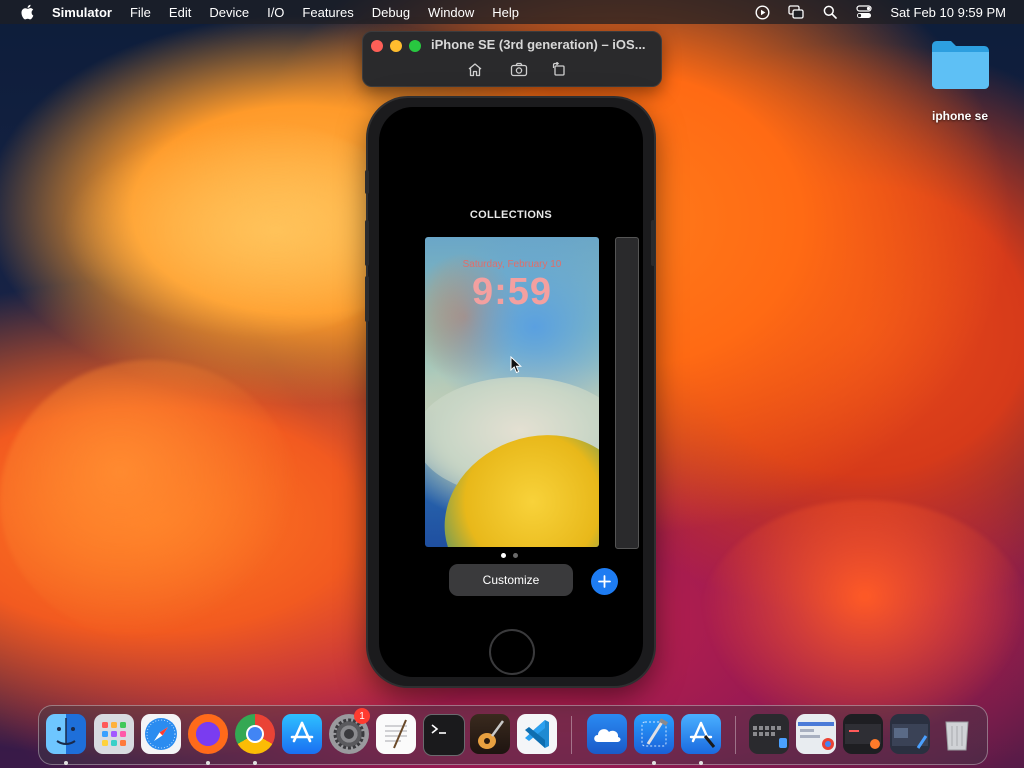 This screenshot has height=768, width=1024. I want to click on menu-app-name: Simulator, so click(82, 12).